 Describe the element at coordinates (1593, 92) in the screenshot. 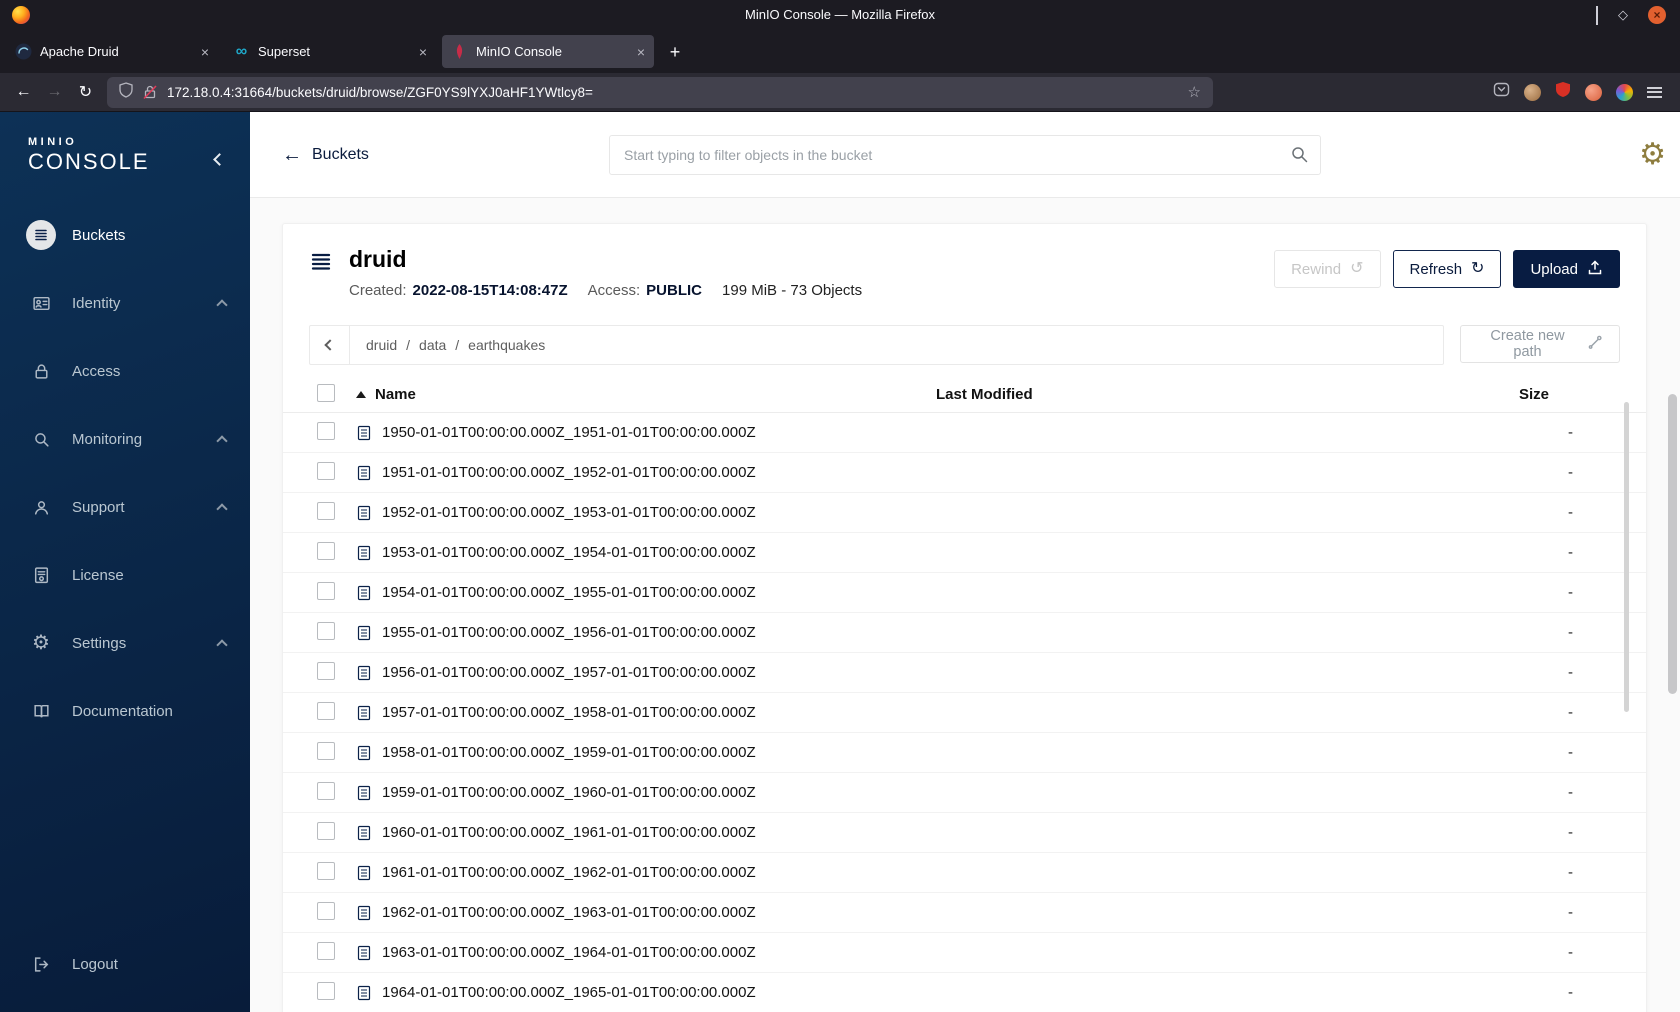

I see `profile-avatar-icon` at that location.